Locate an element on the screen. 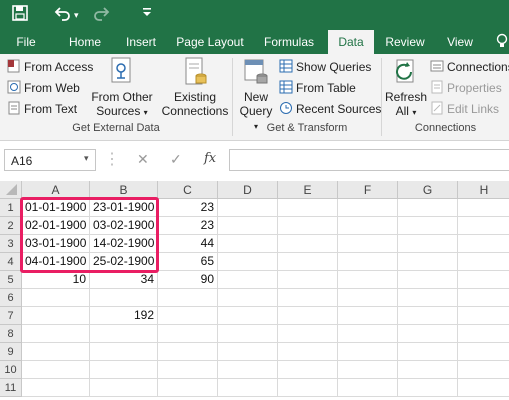 The width and height of the screenshot is (509, 400). cell-h2 is located at coordinates (483, 226).